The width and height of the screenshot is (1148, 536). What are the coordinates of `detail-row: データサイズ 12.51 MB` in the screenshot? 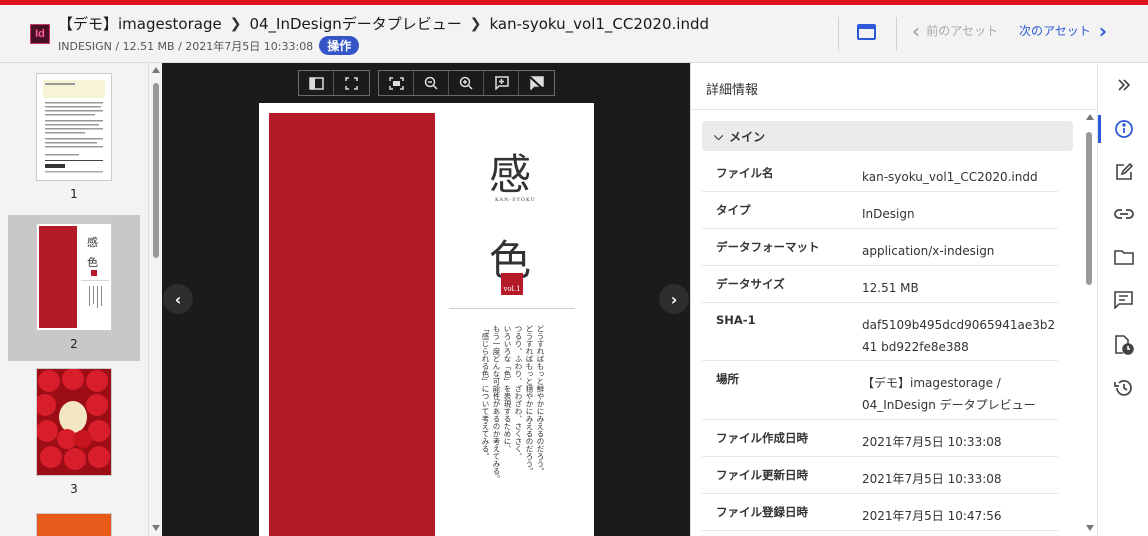 It's located at (880, 284).